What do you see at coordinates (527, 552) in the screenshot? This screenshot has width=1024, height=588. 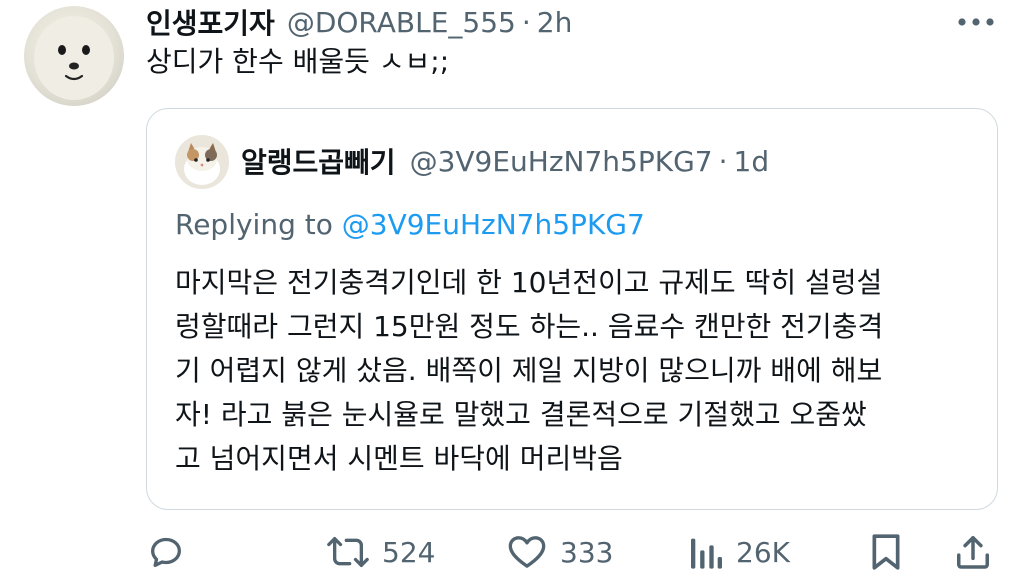 I see `heart-icon` at bounding box center [527, 552].